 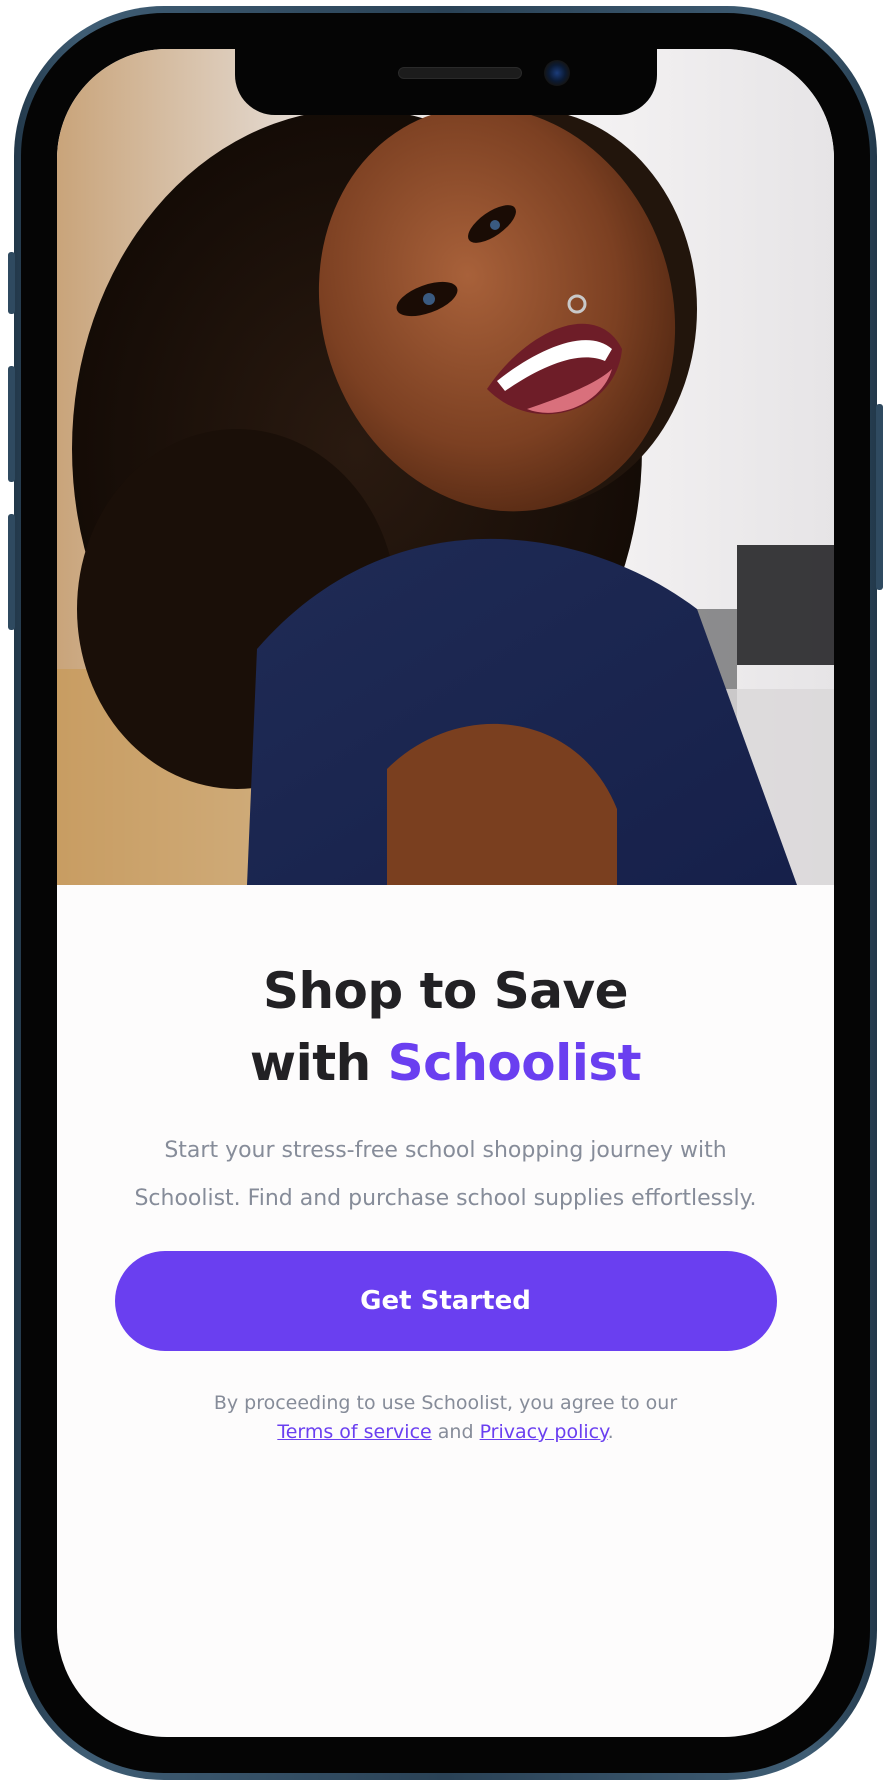 I want to click on notch, so click(x=446, y=82).